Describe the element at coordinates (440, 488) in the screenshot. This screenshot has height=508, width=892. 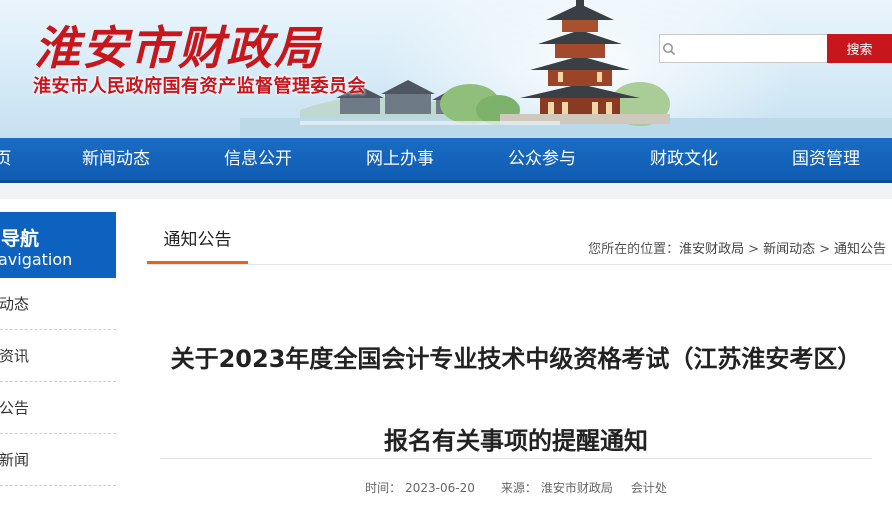
I see `publish-time: 2023-06-20` at that location.